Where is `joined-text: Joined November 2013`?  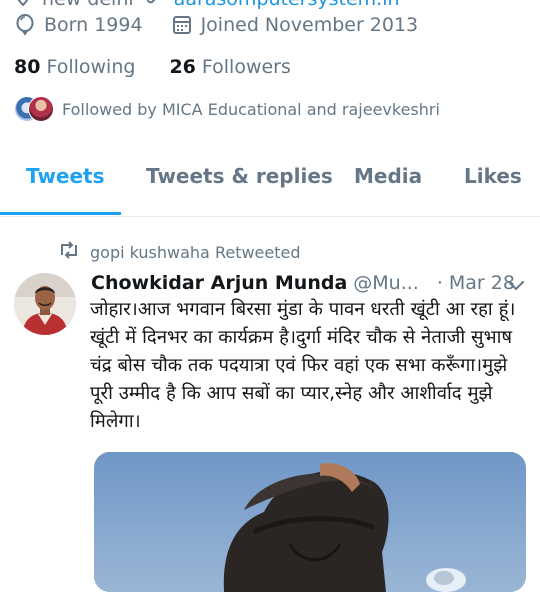 joined-text: Joined November 2013 is located at coordinates (309, 25).